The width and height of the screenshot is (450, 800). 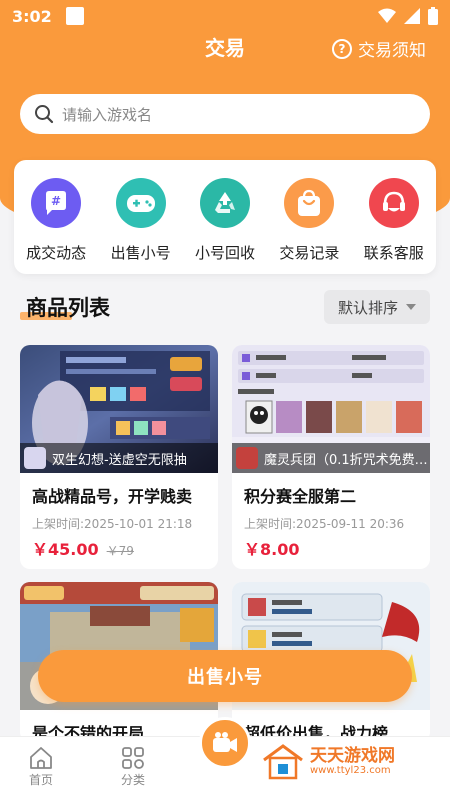 I want to click on nav-home: 首页, so click(x=41, y=766).